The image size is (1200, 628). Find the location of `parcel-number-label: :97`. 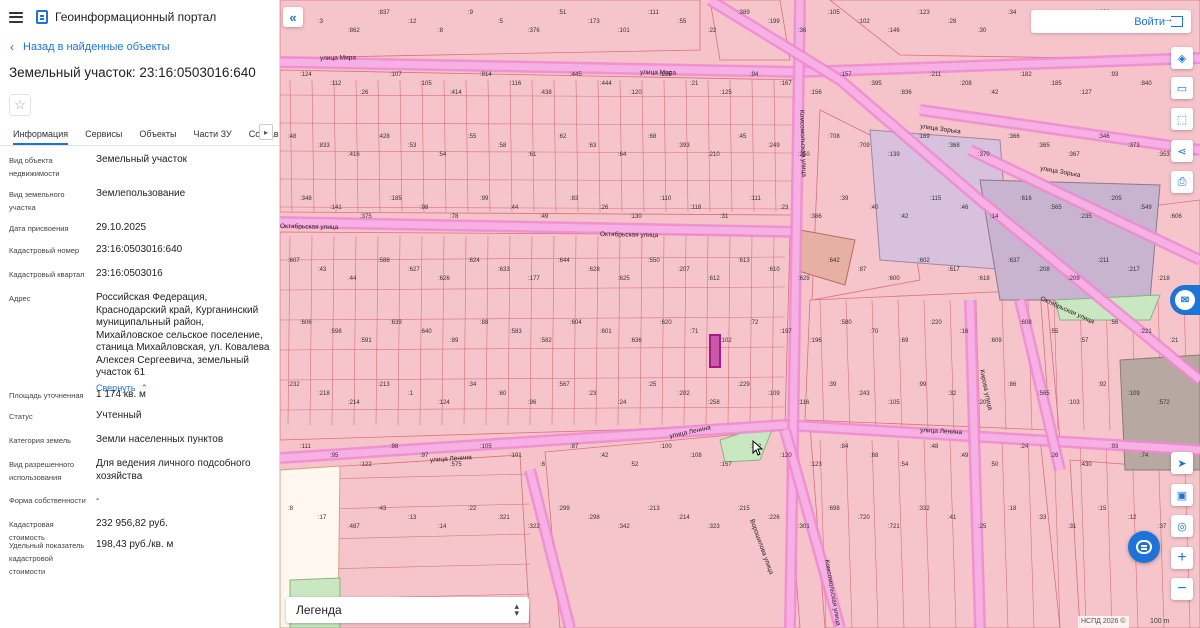

parcel-number-label: :97 is located at coordinates (424, 456).